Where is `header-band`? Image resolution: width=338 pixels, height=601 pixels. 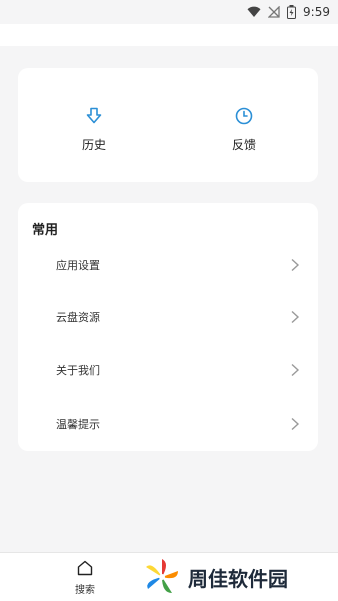 header-band is located at coordinates (169, 35).